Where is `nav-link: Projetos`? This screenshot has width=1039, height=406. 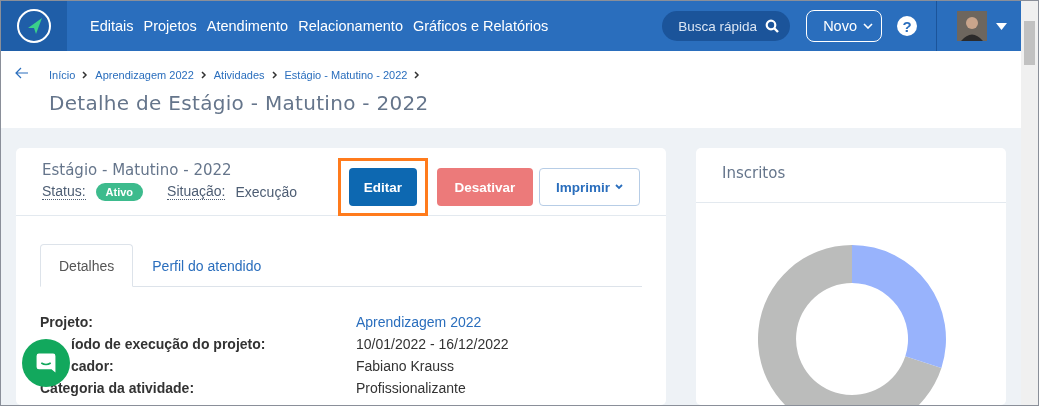
nav-link: Projetos is located at coordinates (170, 26).